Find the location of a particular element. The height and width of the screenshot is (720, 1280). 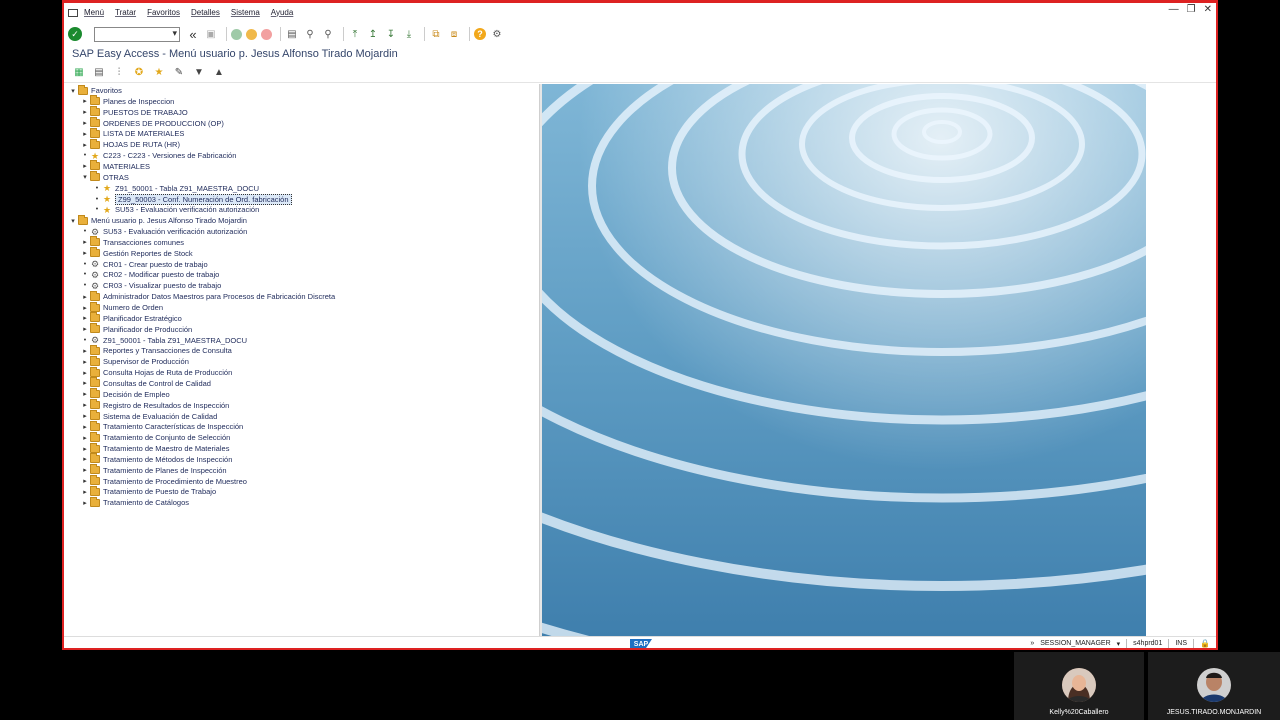

menu-item-ayuda: Ayuda is located at coordinates (282, 12).